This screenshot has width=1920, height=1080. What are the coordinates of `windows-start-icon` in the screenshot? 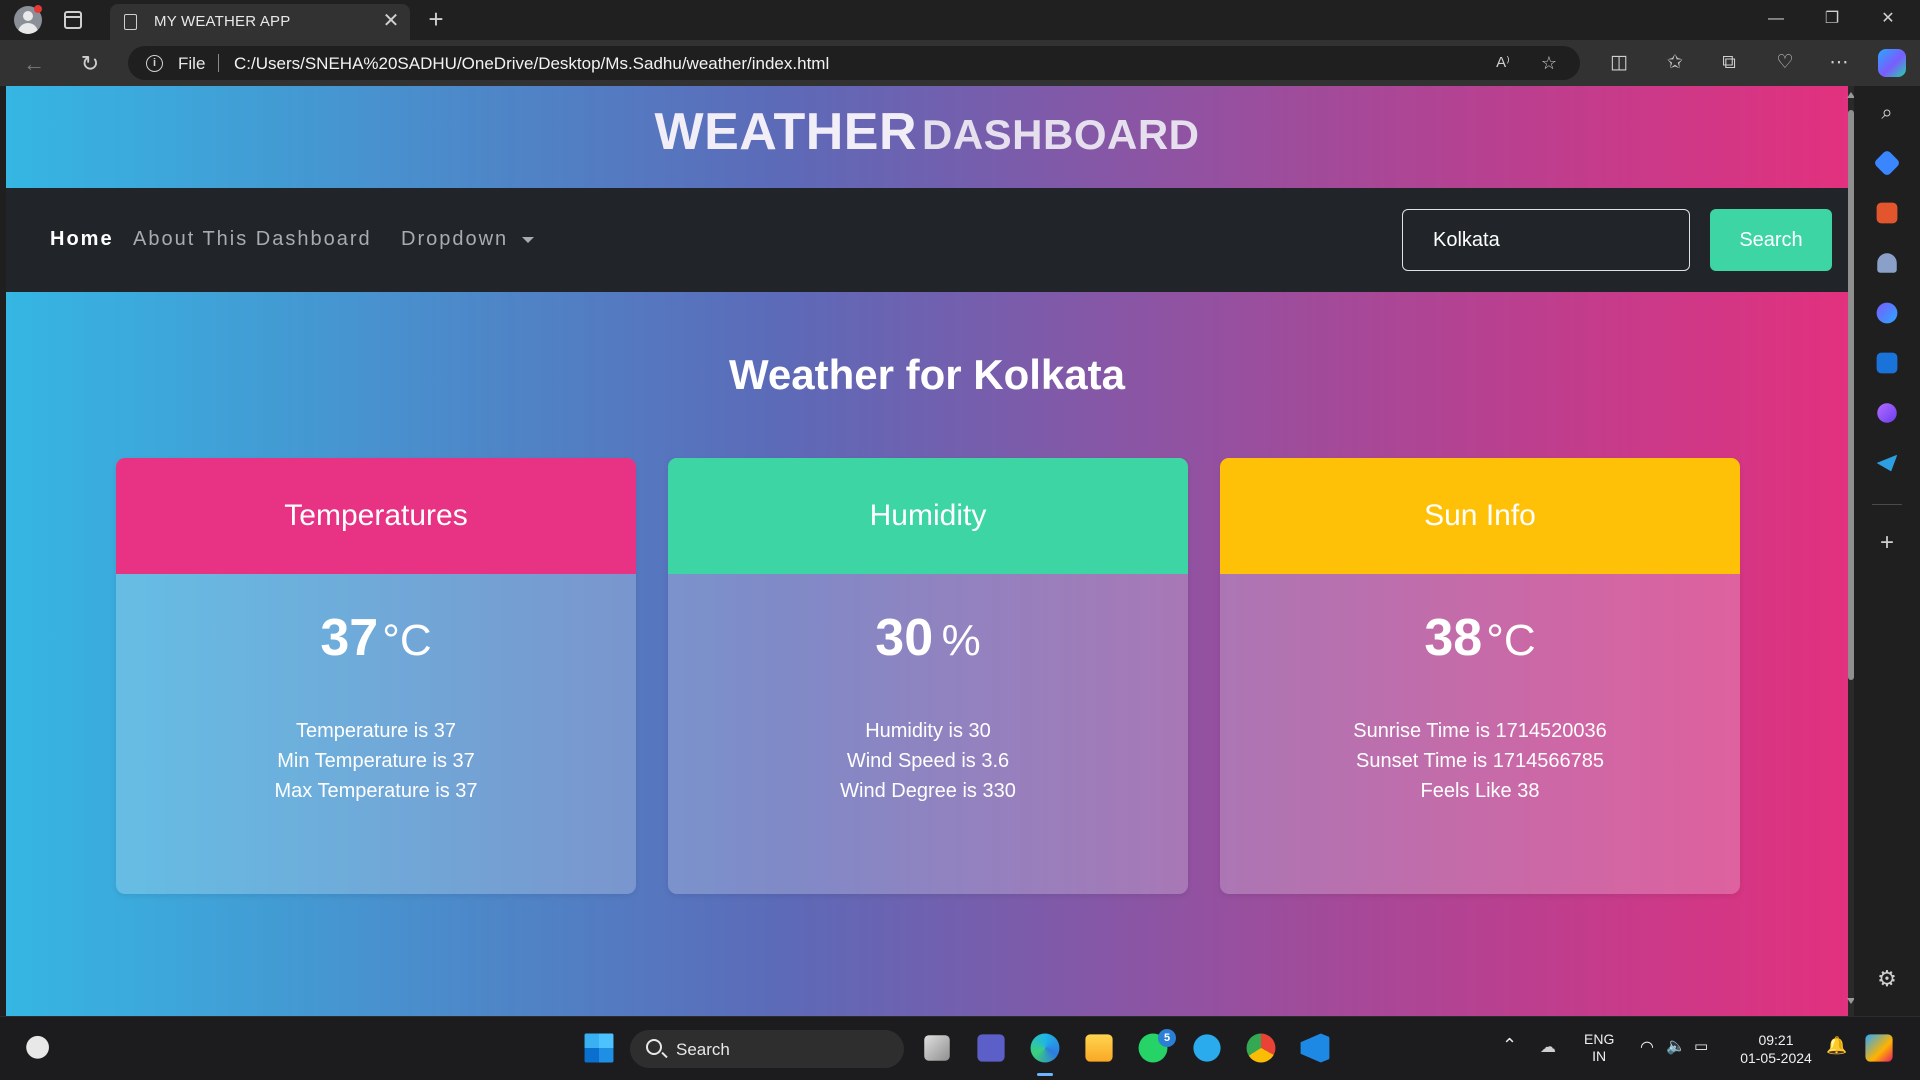 It's located at (599, 1048).